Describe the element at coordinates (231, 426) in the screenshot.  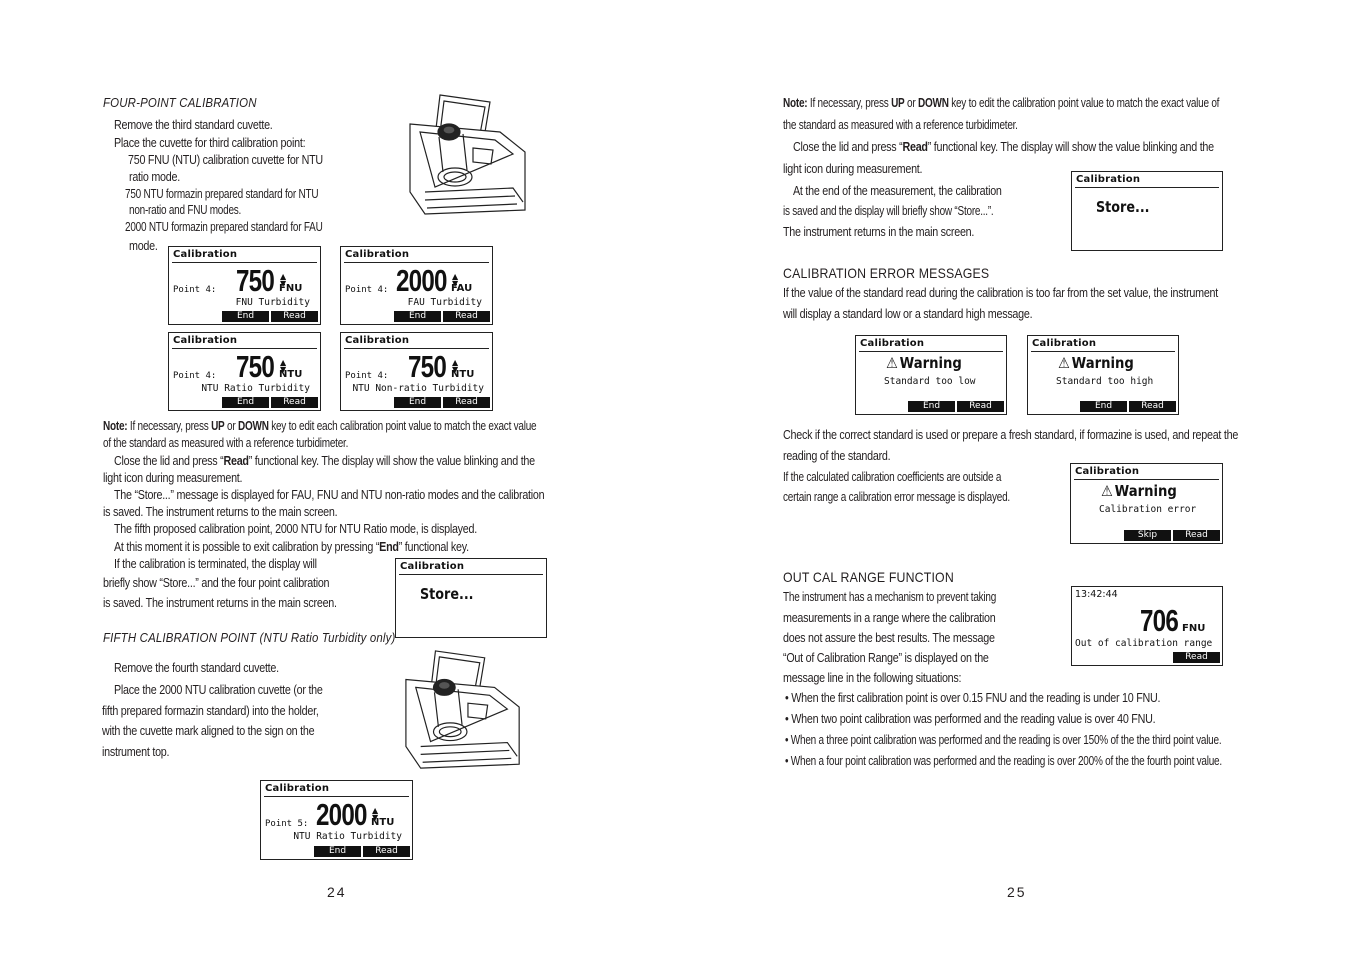
I see `note-text: or` at that location.